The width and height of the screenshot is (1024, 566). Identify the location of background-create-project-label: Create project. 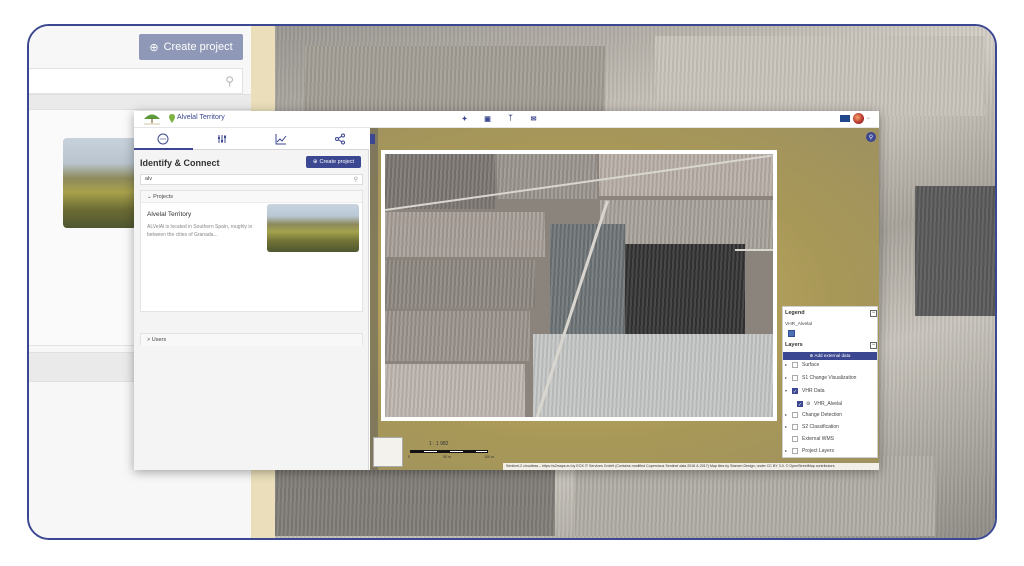
(198, 47).